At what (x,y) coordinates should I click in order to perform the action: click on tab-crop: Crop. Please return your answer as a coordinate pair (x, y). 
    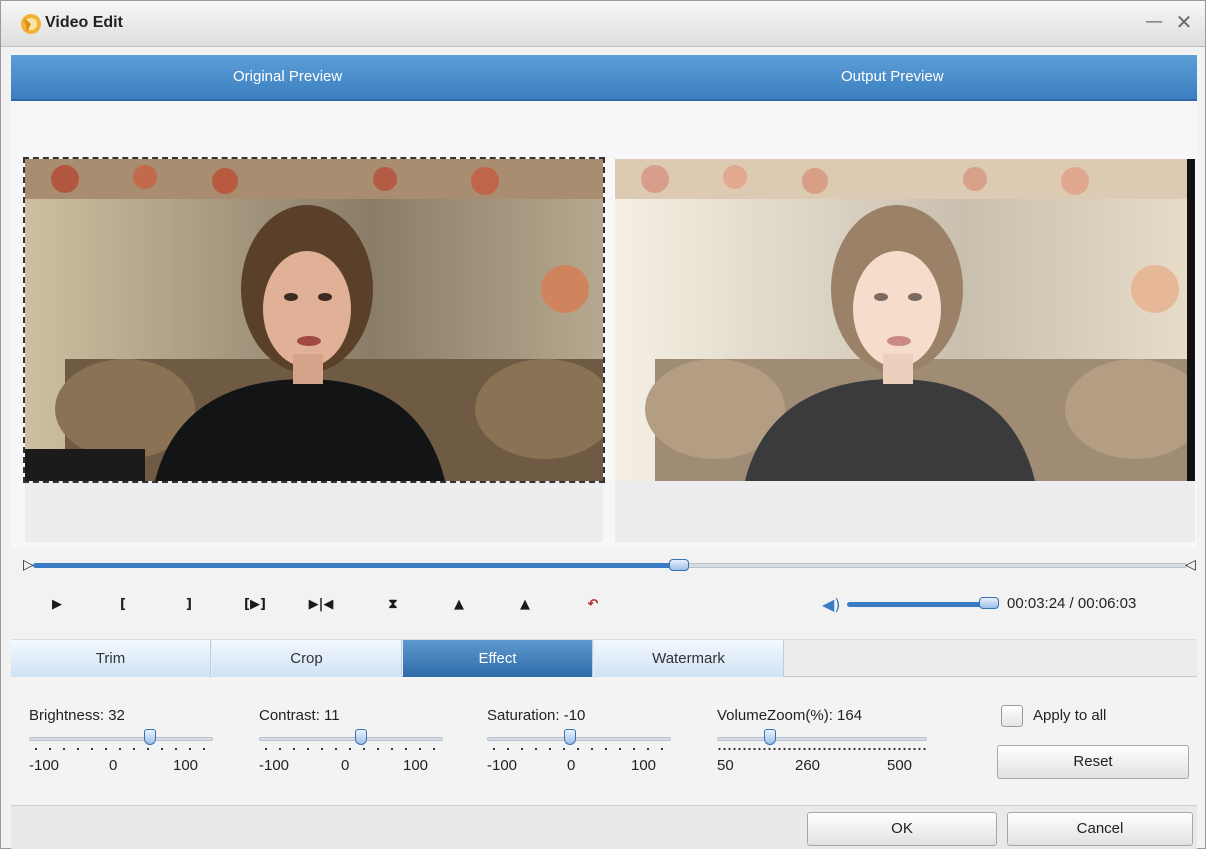
    Looking at the image, I should click on (307, 658).